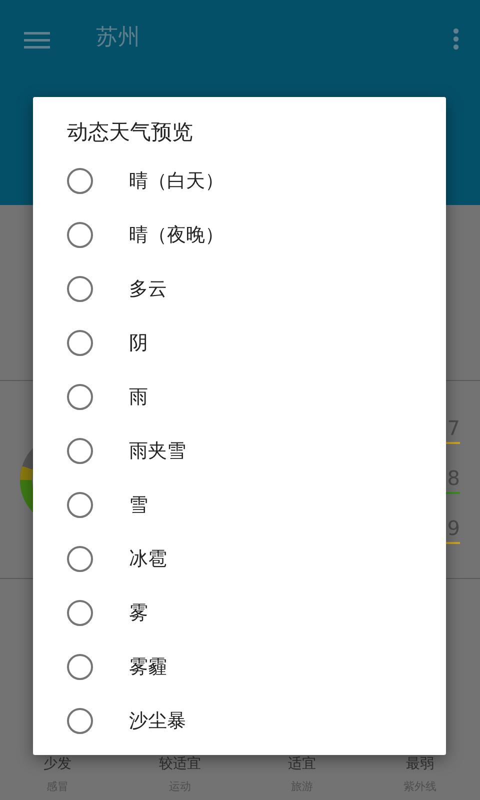  I want to click on dialog-title: 动态天气预览, so click(130, 132).